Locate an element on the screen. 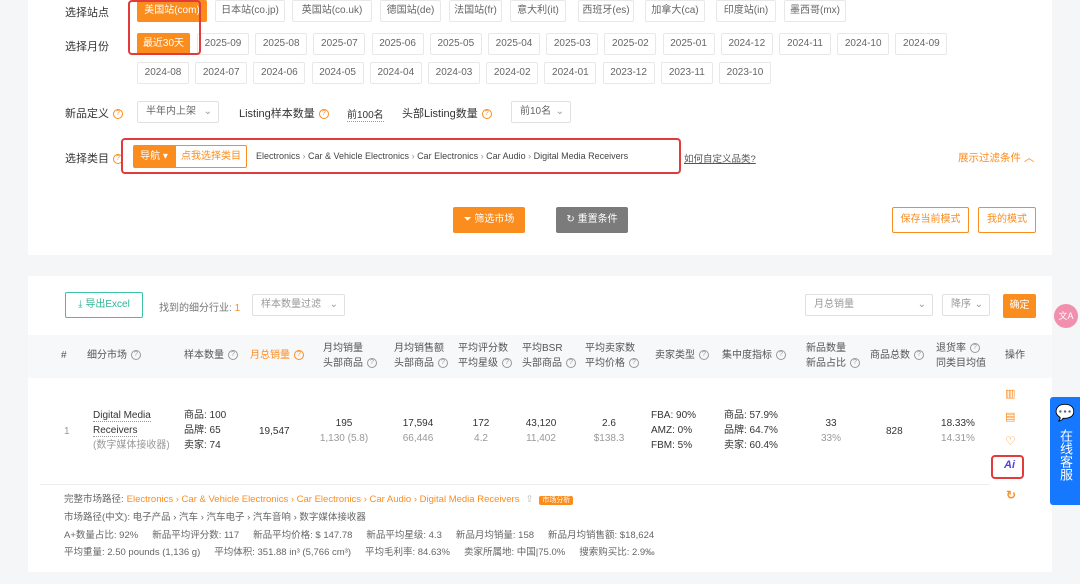 The image size is (1080, 584). col-return-rate: 退货率? 同类目均值 is located at coordinates (961, 356).